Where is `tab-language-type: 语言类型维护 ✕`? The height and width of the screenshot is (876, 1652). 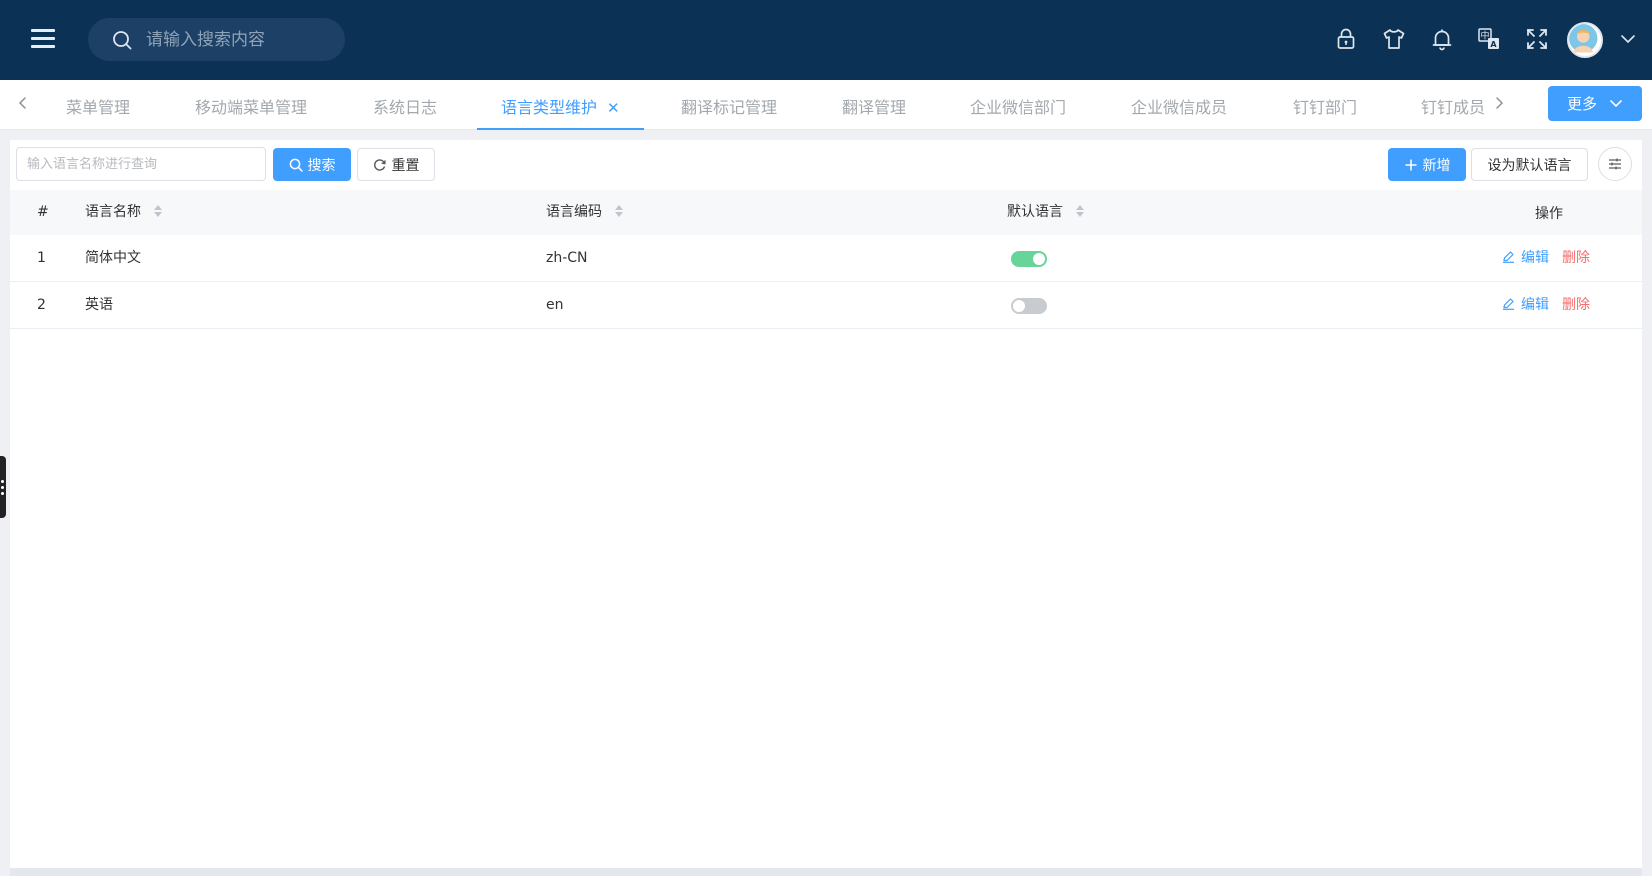 tab-language-type: 语言类型维护 ✕ is located at coordinates (560, 105).